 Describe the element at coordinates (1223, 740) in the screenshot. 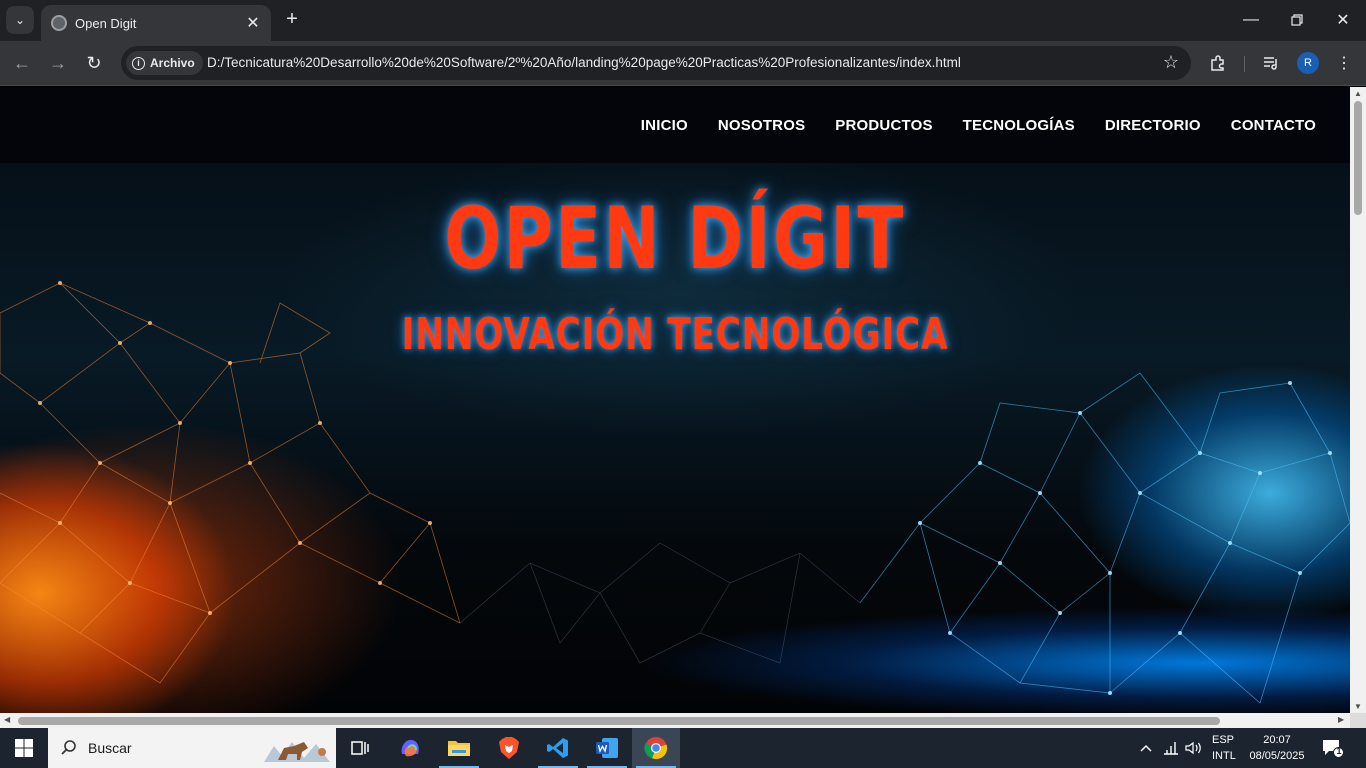

I see `language-code: ESP` at that location.